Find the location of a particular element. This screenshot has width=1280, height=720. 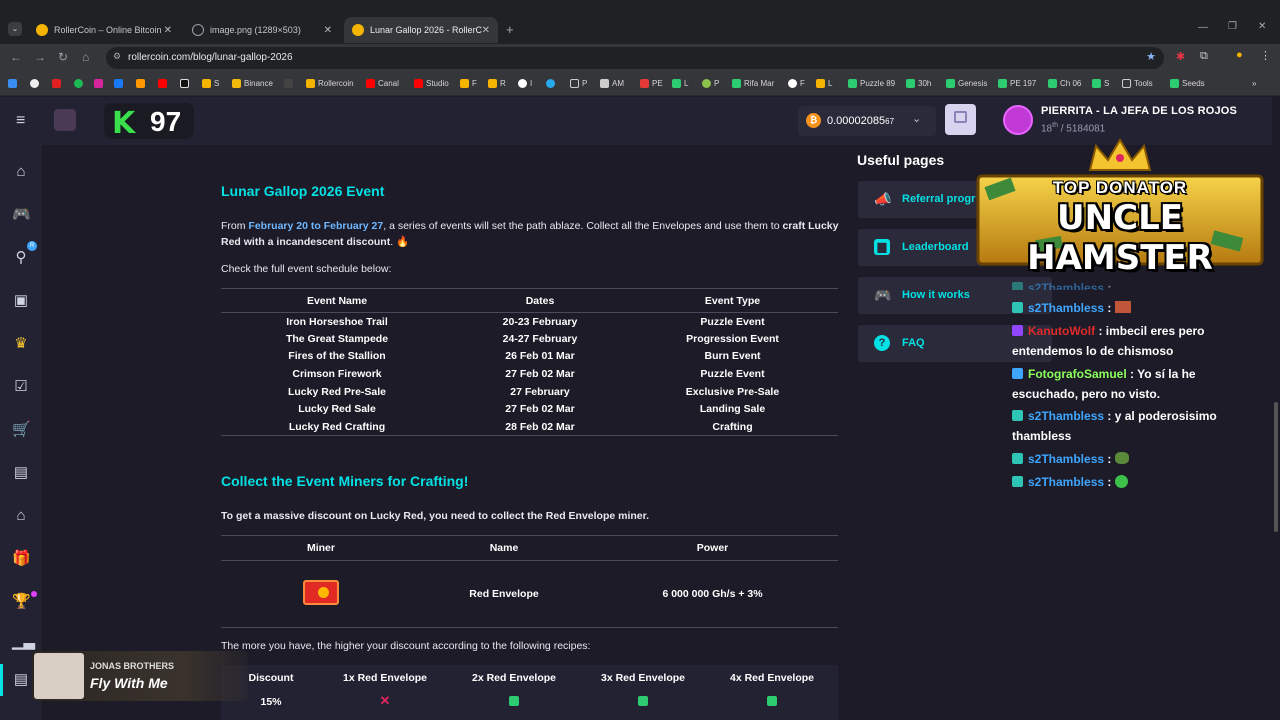

bookmark-pe-197: PE 197 is located at coordinates (1017, 83).